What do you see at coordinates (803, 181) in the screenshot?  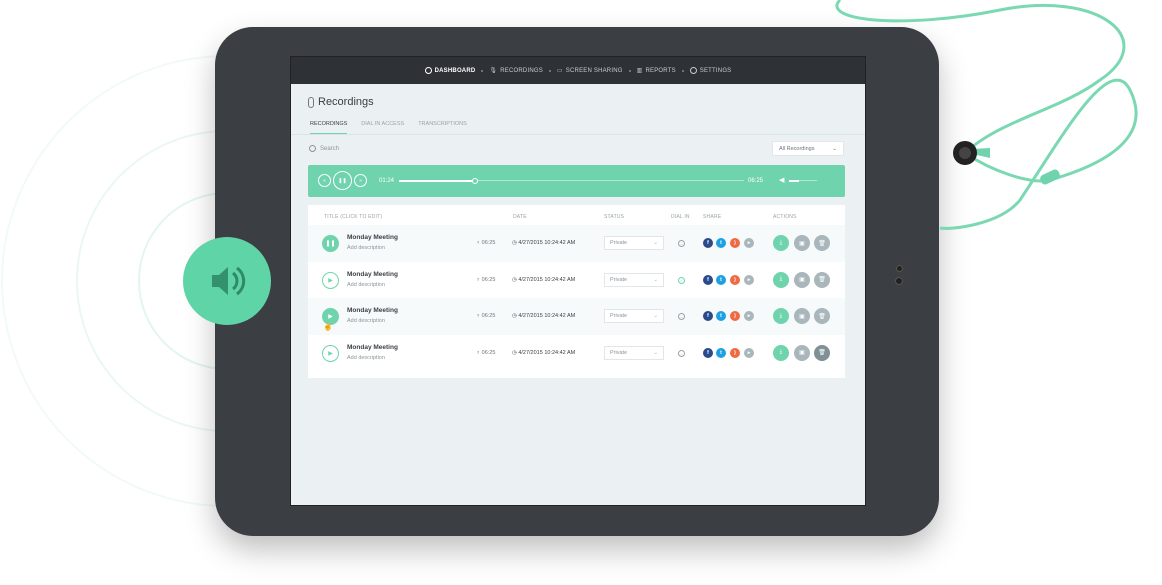 I see `volume-slider` at bounding box center [803, 181].